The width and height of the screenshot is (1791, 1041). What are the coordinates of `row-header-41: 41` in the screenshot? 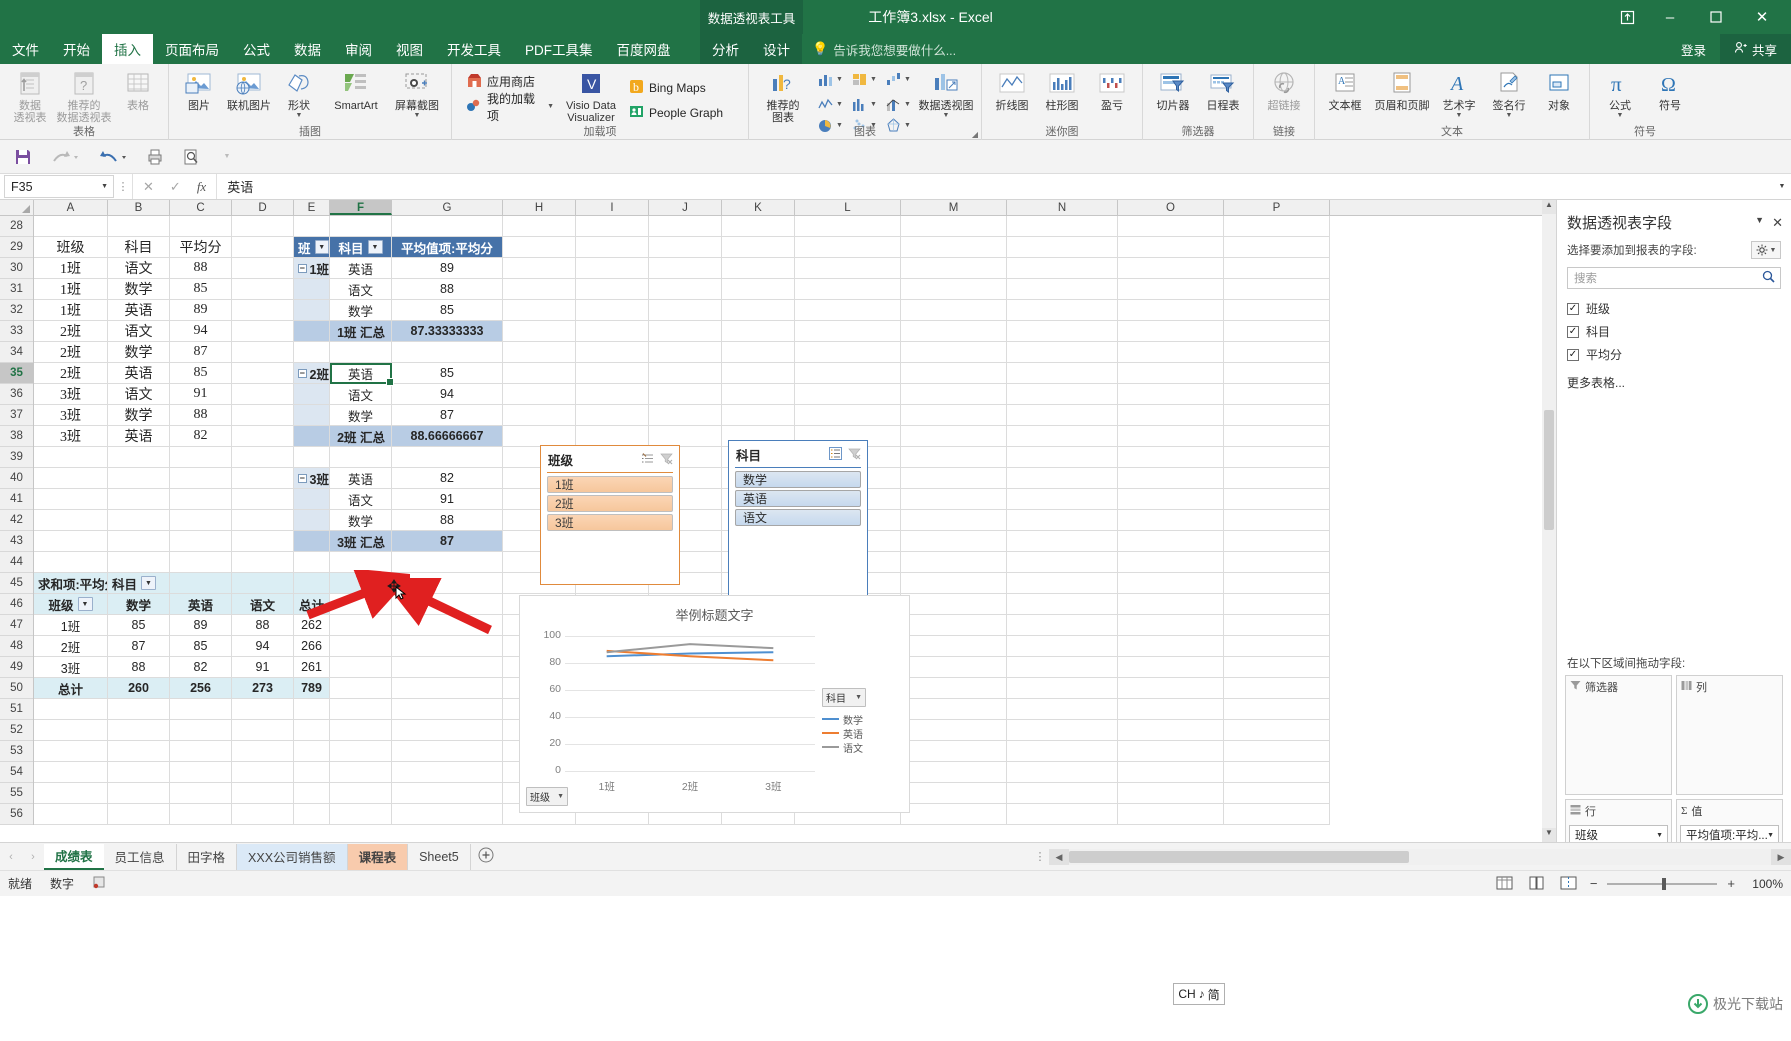 It's located at (16, 499).